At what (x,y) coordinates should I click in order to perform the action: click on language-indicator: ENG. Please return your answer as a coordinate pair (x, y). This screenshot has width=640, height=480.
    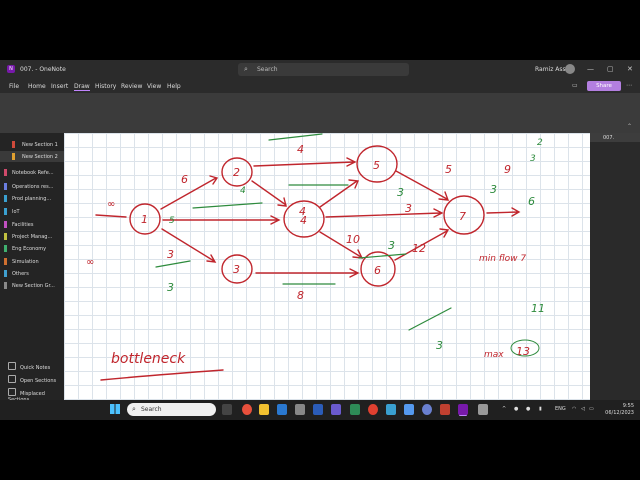
    Looking at the image, I should click on (560, 409).